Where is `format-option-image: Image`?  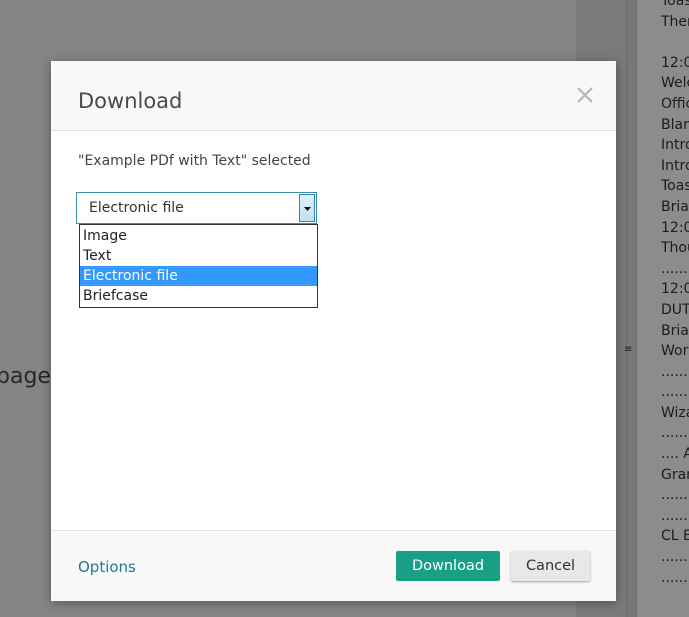
format-option-image: Image is located at coordinates (198, 236).